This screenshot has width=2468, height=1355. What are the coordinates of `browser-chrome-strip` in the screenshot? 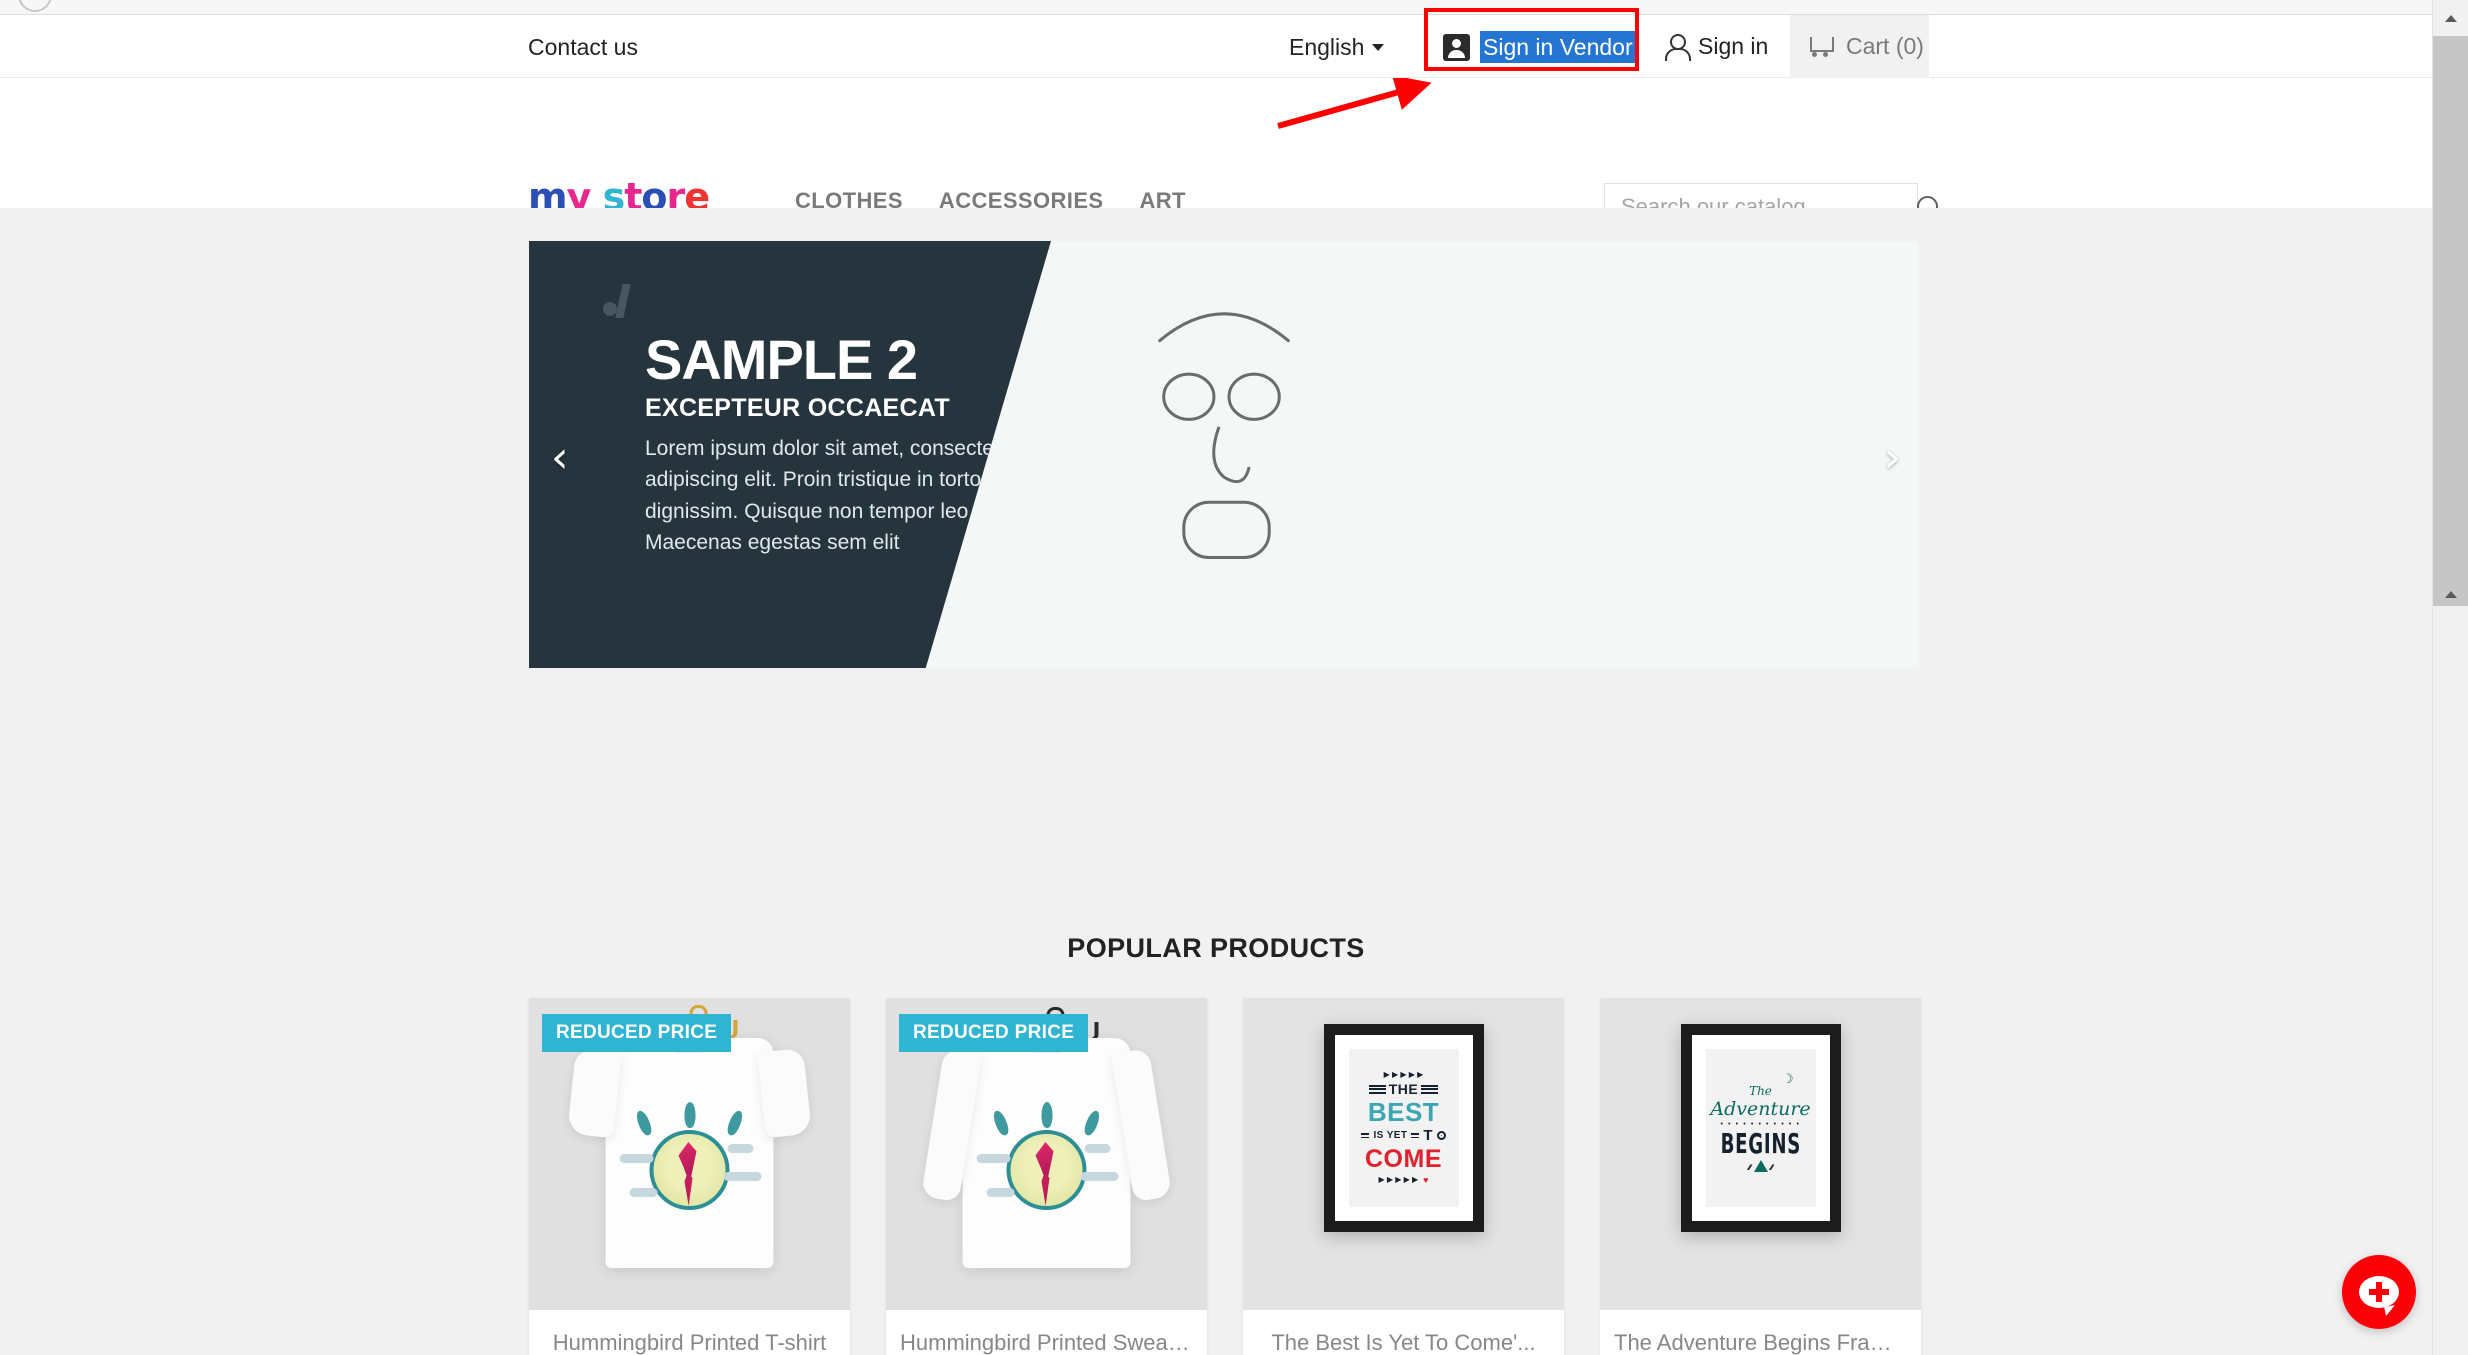 It's located at (1216, 7).